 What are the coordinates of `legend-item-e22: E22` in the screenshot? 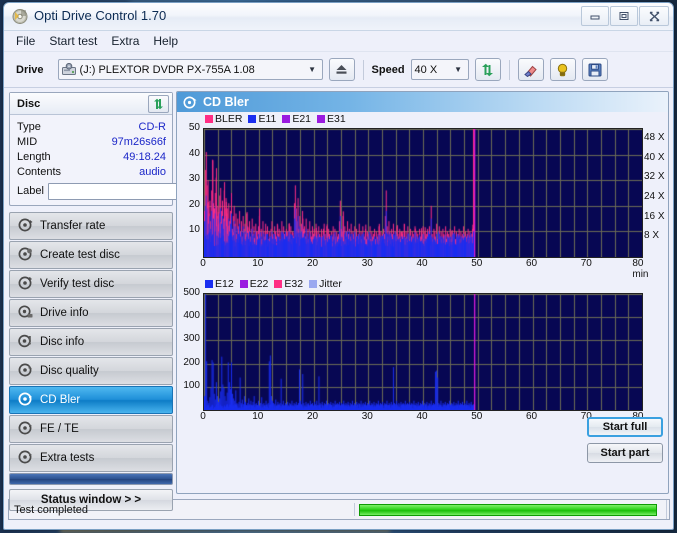 It's located at (253, 284).